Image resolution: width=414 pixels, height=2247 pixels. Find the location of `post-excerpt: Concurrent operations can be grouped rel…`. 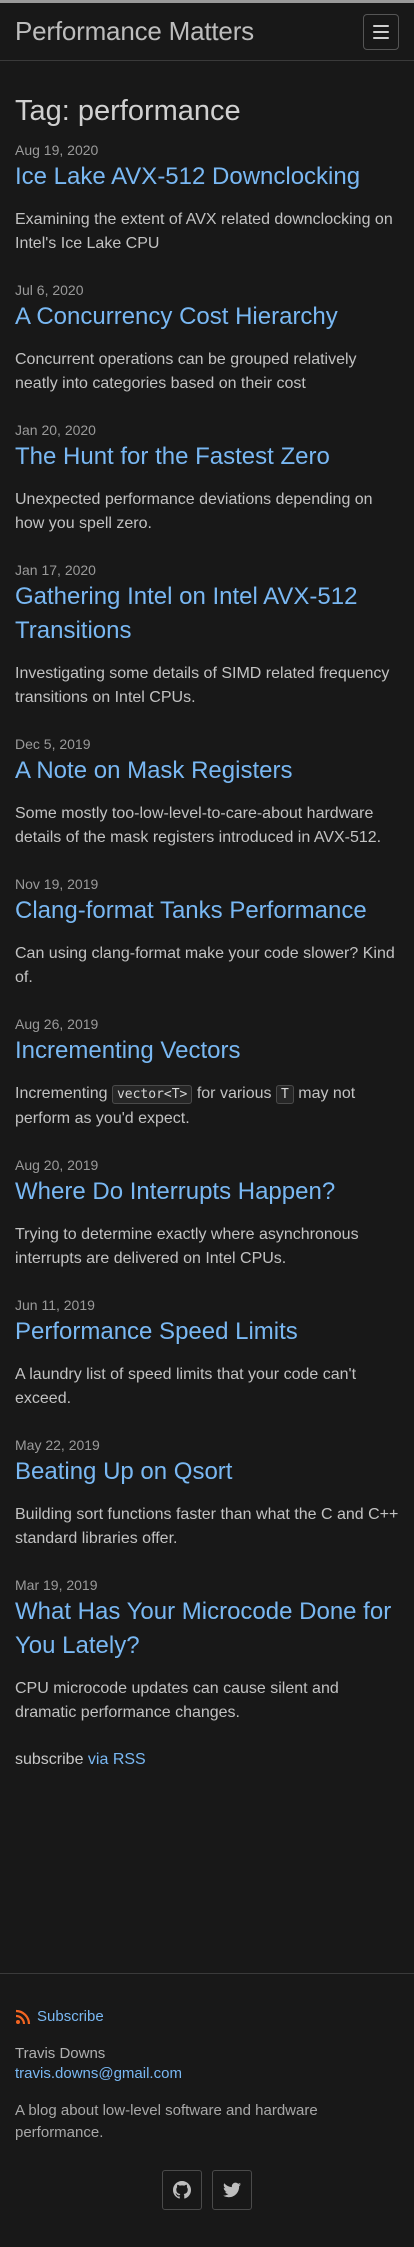

post-excerpt: Concurrent operations can be grouped rel… is located at coordinates (186, 371).